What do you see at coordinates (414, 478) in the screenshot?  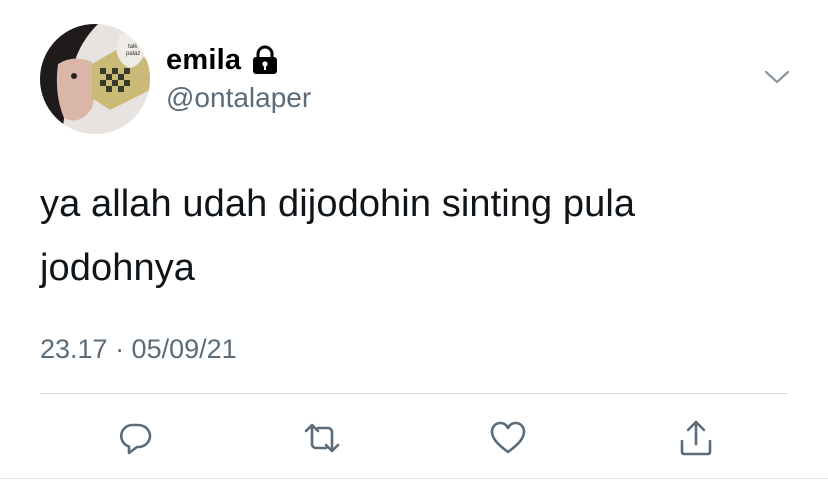 I see `bottom-divider` at bounding box center [414, 478].